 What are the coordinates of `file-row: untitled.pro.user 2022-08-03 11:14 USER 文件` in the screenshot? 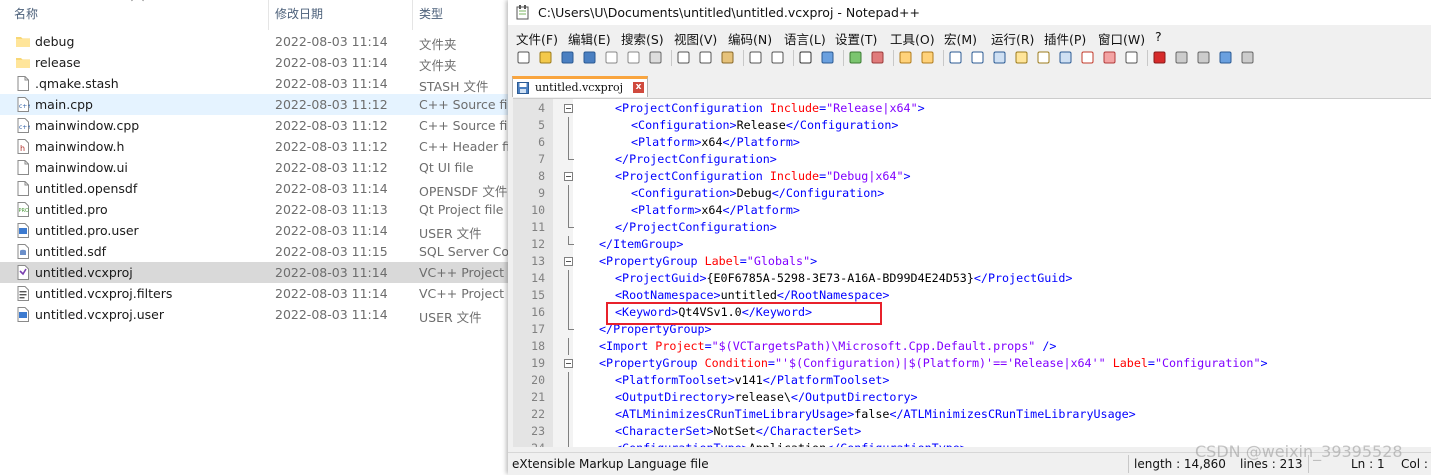 It's located at (260, 230).